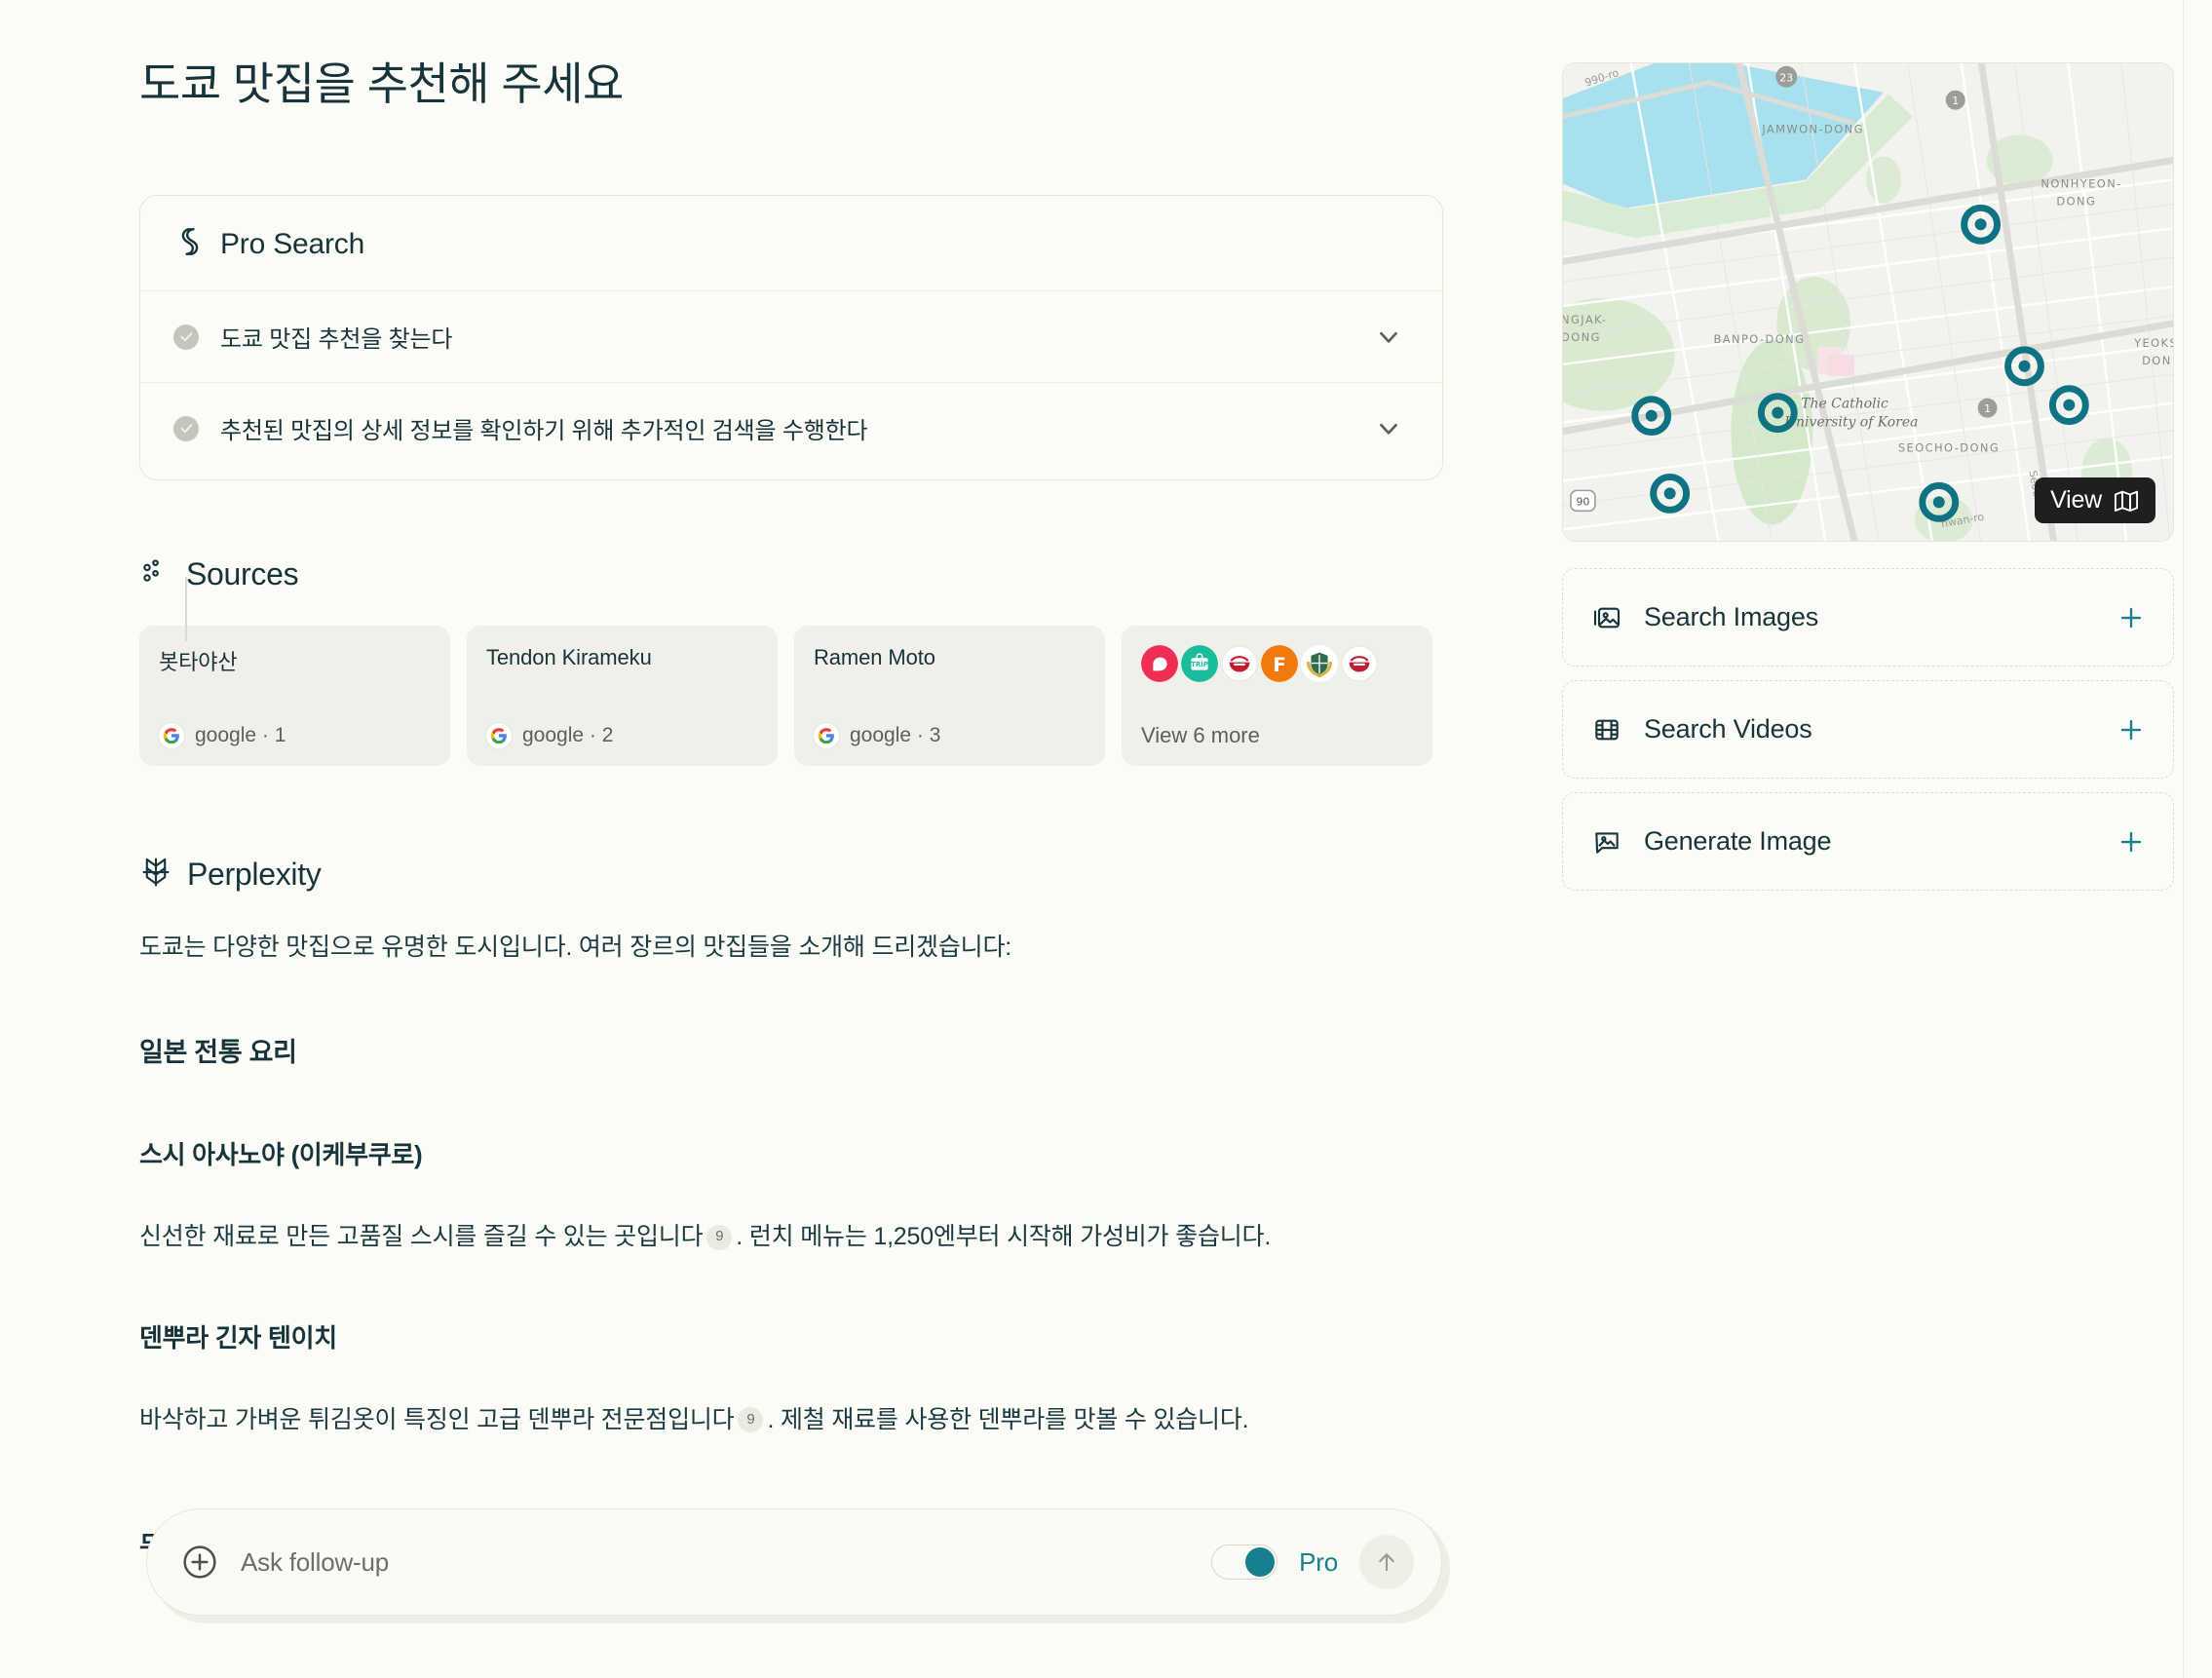  What do you see at coordinates (1606, 842) in the screenshot?
I see `generate-image-icon` at bounding box center [1606, 842].